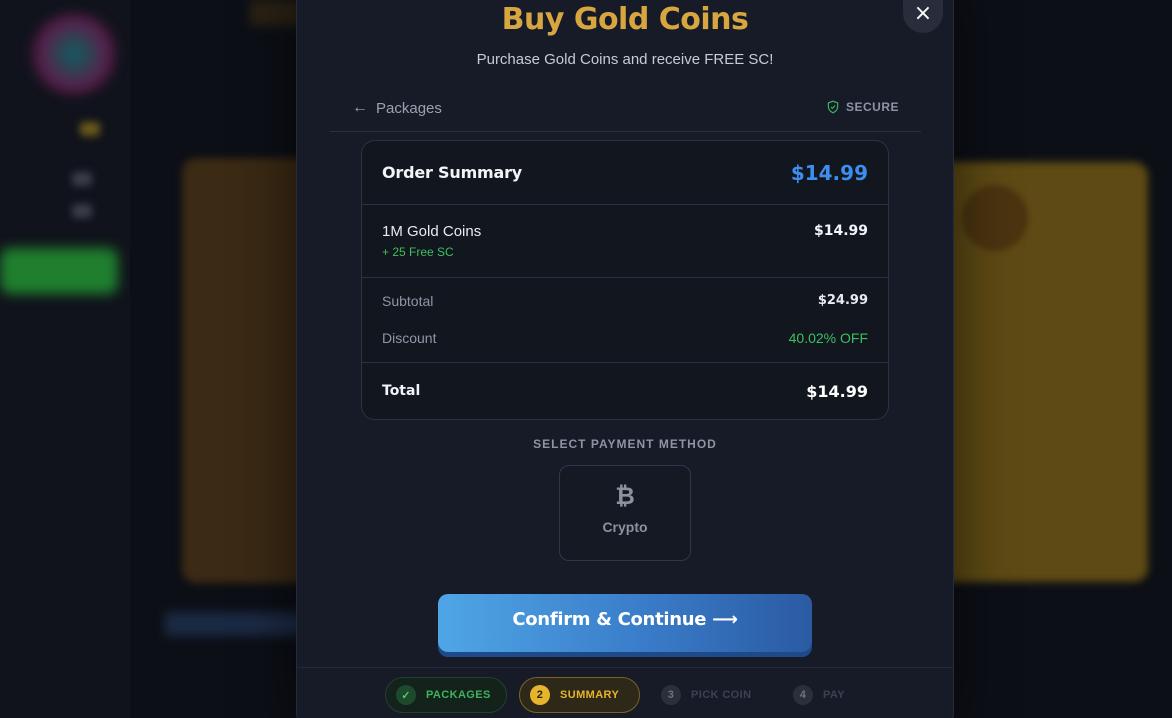  Describe the element at coordinates (418, 252) in the screenshot. I see `item-bonus: + 25 Free SC` at that location.